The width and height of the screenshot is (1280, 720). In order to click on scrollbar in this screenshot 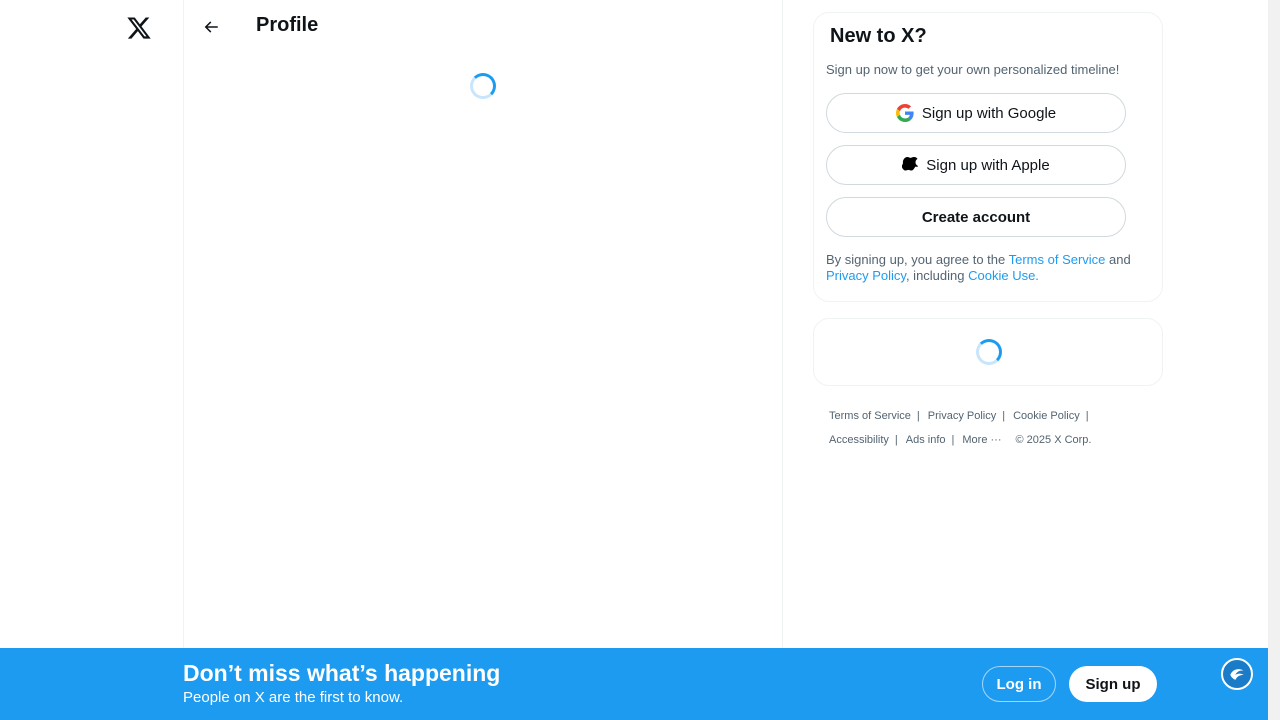, I will do `click(1274, 360)`.